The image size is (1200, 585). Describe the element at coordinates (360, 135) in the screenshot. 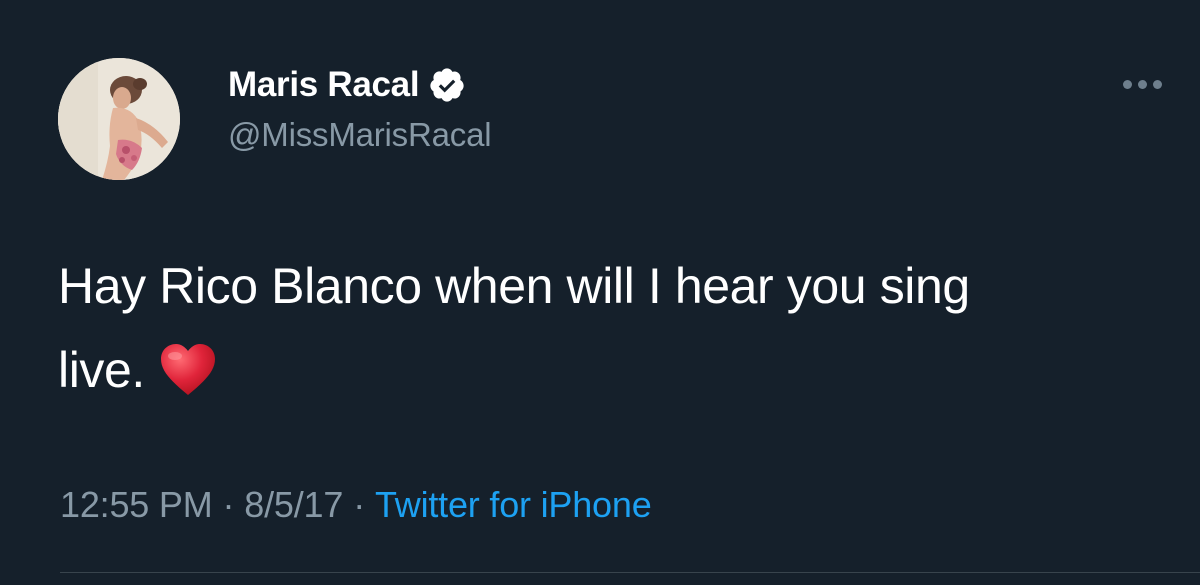

I see `user-handle: @MissMarisRacal` at that location.